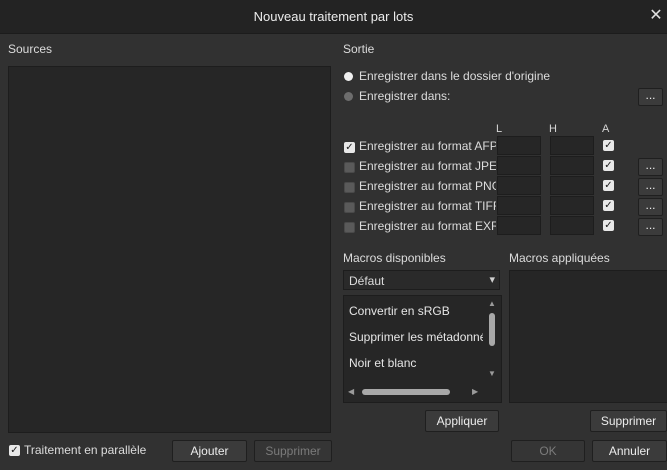 The image size is (667, 470). I want to click on macro-item-strip-metadata: Supprimer les métadonnées, so click(416, 337).